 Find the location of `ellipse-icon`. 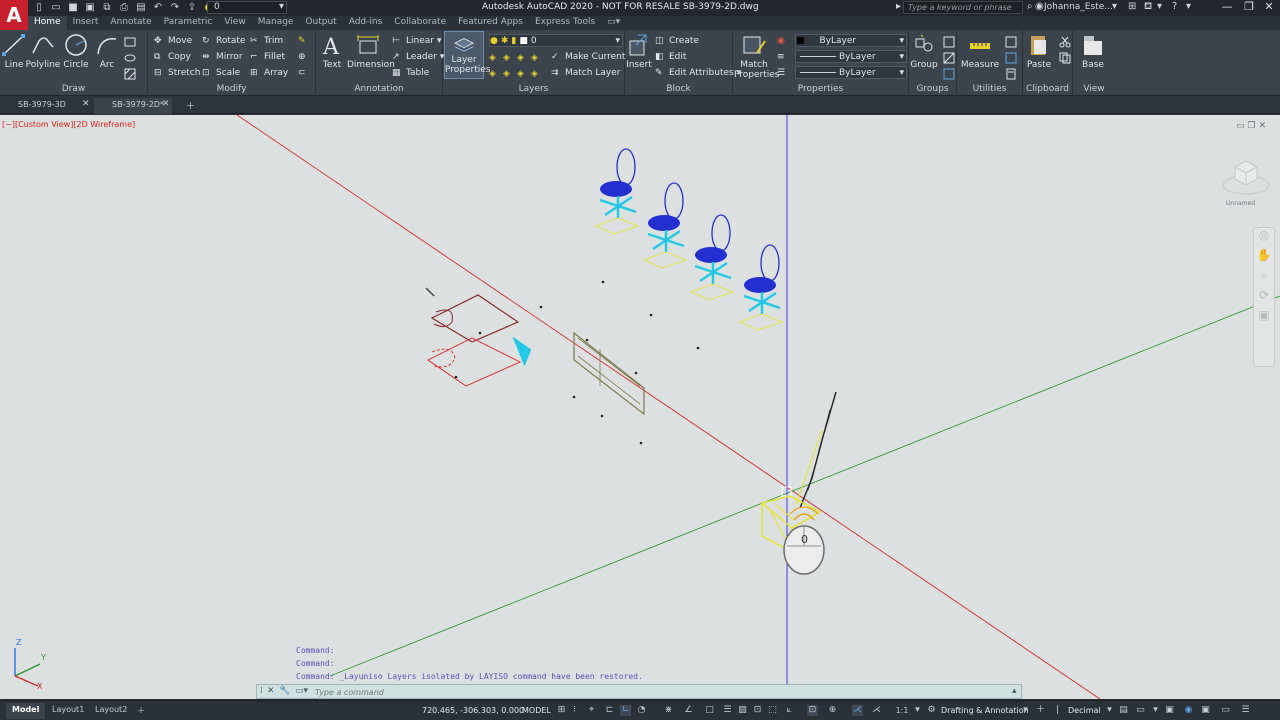

ellipse-icon is located at coordinates (130, 58).